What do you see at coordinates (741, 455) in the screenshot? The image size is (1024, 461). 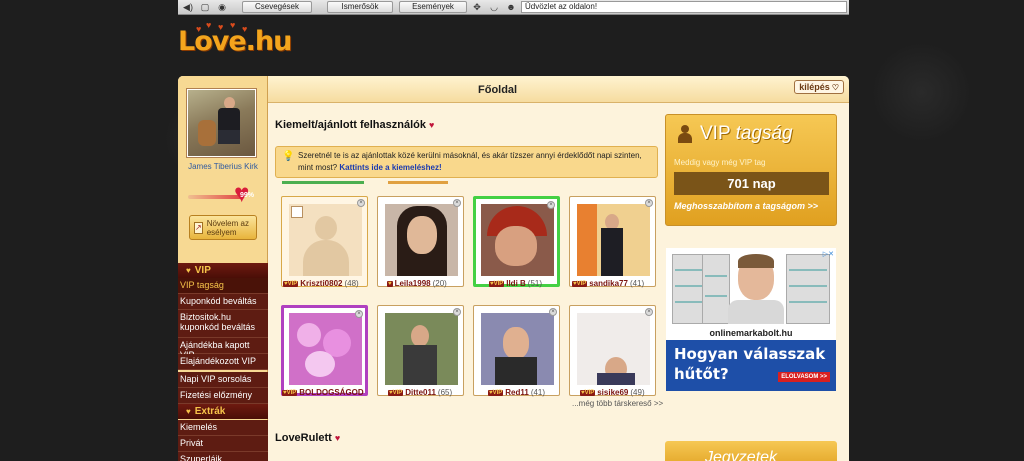 I see `notes-label: Jegyzetek` at bounding box center [741, 455].